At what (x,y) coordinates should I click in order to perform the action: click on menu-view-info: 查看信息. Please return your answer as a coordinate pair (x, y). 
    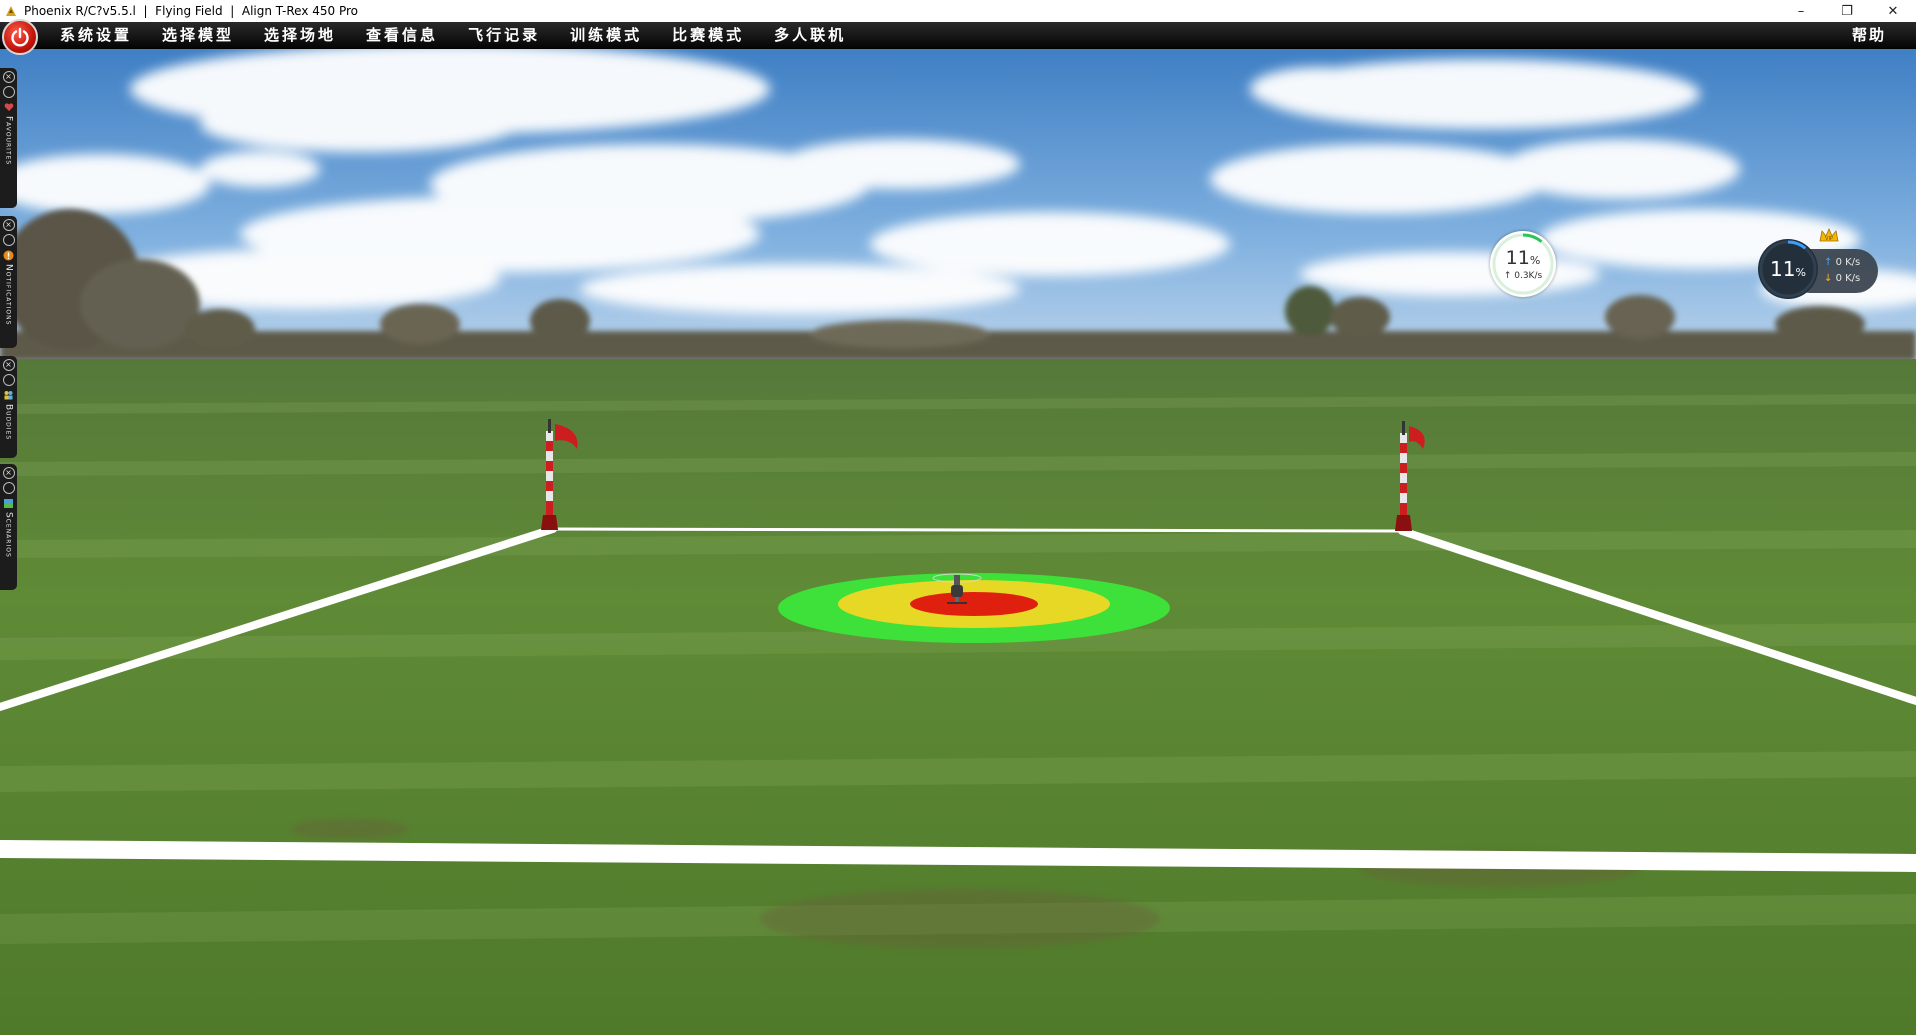
    Looking at the image, I should click on (402, 35).